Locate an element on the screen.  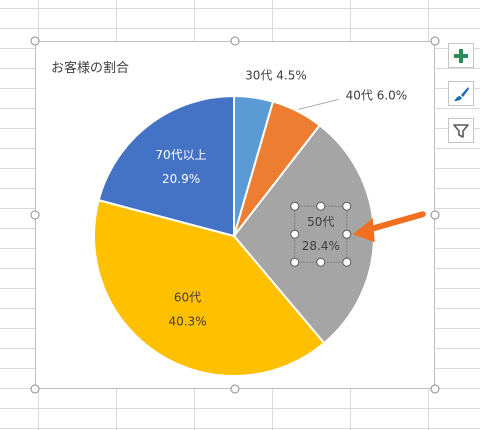
chart-styles-button is located at coordinates (461, 93).